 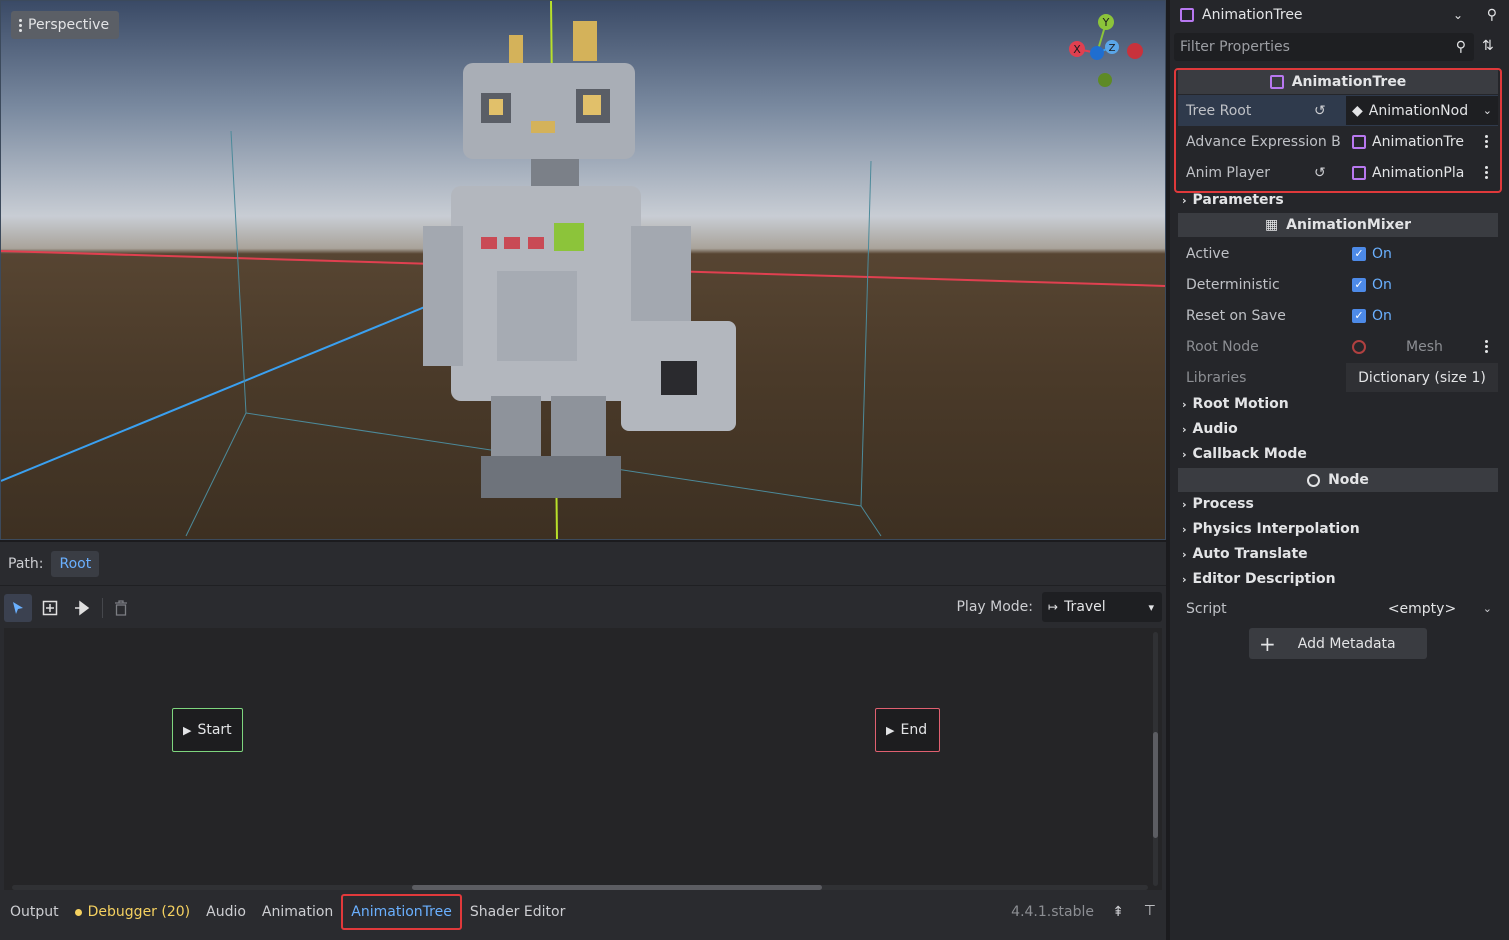 What do you see at coordinates (1422, 315) in the screenshot?
I see `reset-on-save-checkbox: ✓ On` at bounding box center [1422, 315].